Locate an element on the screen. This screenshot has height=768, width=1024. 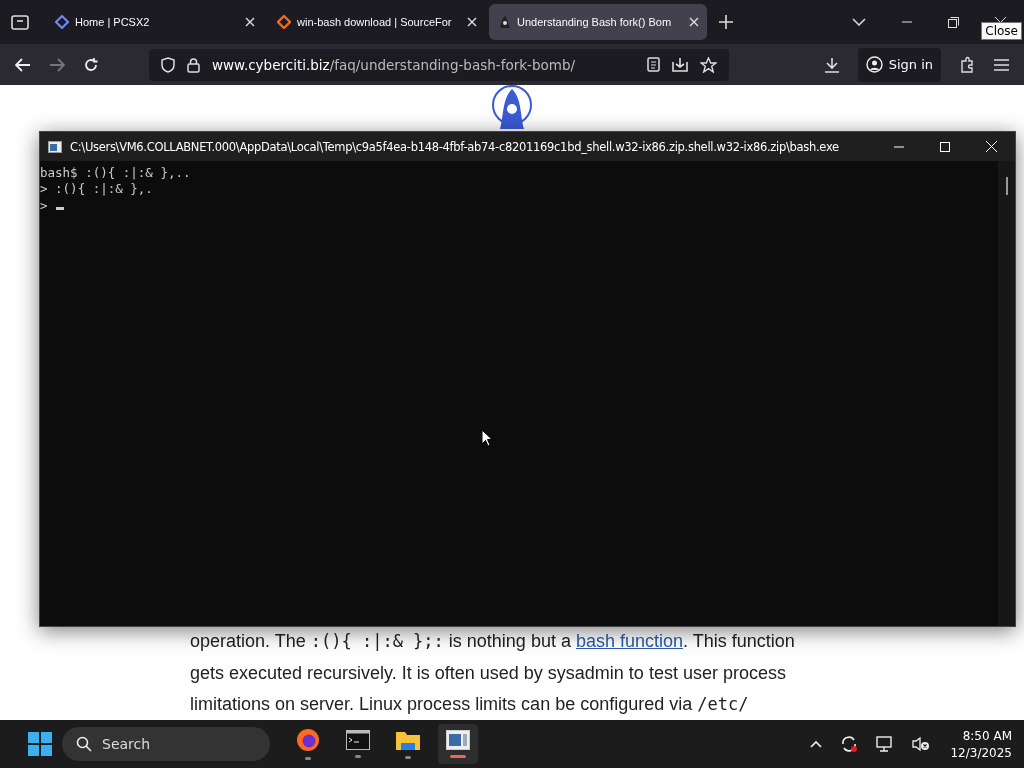
url-text: www.cyberciti.biz/faq/understanding-bash-fork-bomb/ is located at coordinates (393, 64).